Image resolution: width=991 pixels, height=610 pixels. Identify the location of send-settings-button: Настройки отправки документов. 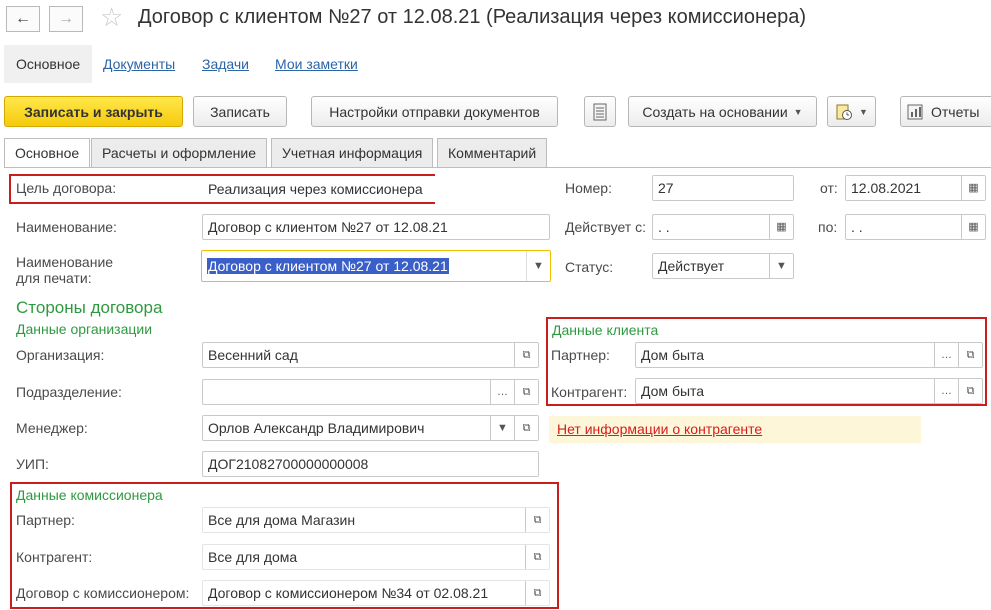
(434, 111).